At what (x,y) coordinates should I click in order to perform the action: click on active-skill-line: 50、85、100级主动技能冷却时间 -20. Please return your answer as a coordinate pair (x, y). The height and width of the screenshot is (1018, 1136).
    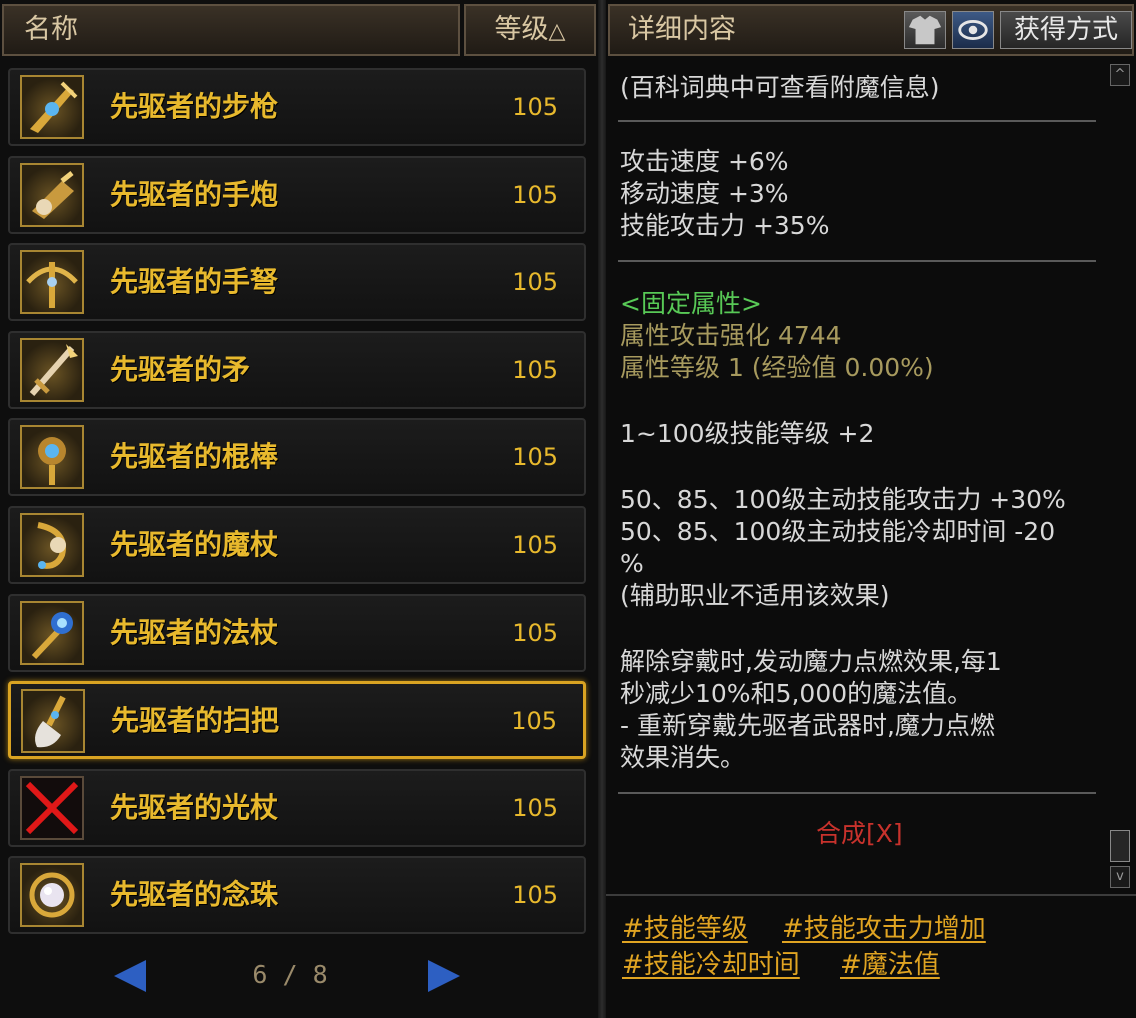
    Looking at the image, I should click on (838, 531).